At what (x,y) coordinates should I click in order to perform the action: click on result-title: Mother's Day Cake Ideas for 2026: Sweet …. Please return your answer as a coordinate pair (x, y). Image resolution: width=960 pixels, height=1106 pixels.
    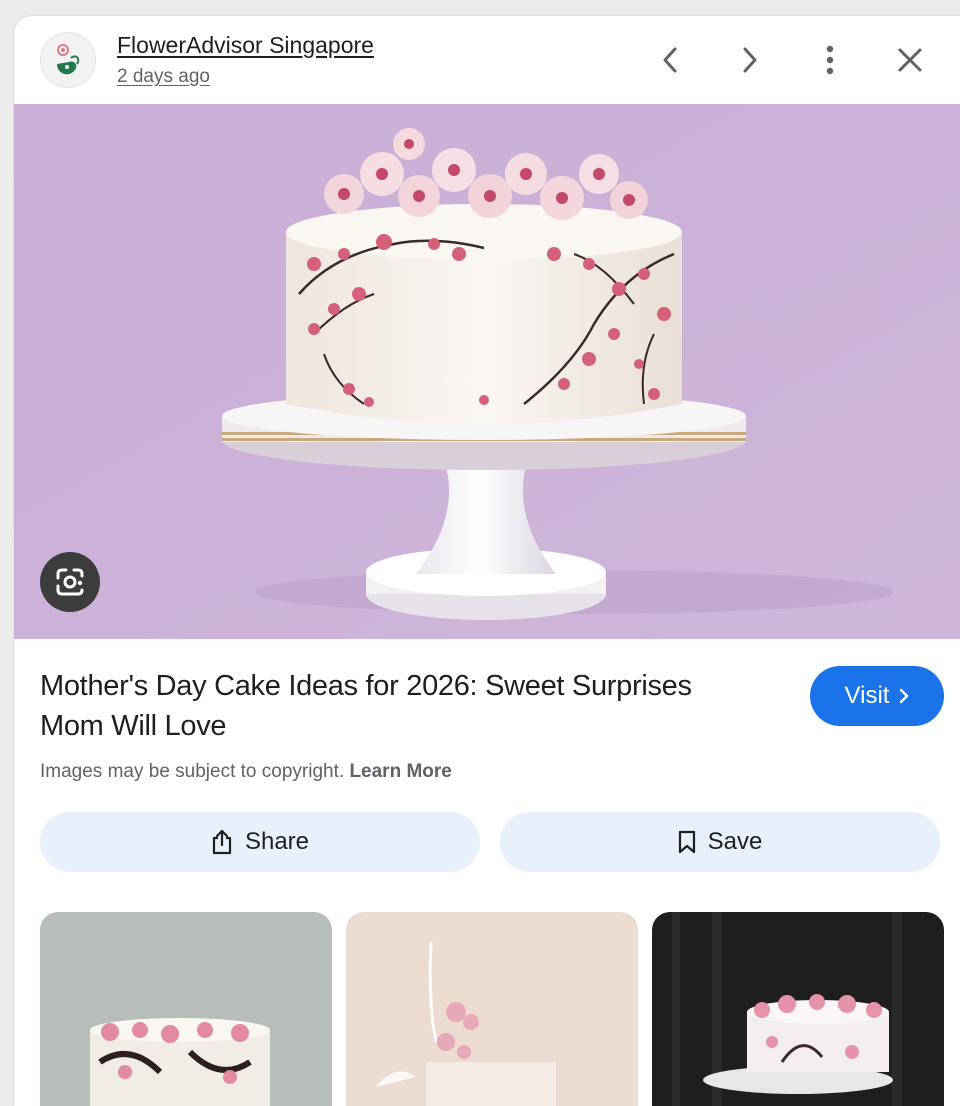
    Looking at the image, I should click on (366, 706).